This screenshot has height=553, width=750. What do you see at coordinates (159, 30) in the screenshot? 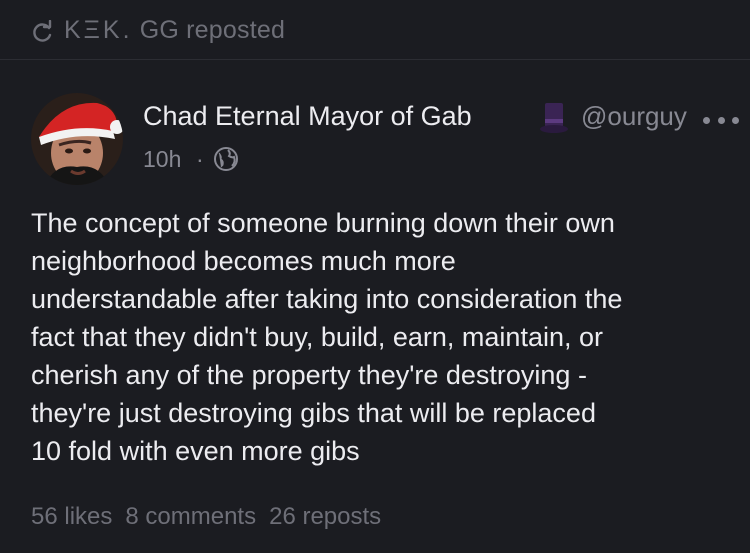
I see `reposter-suffix: GG` at bounding box center [159, 30].